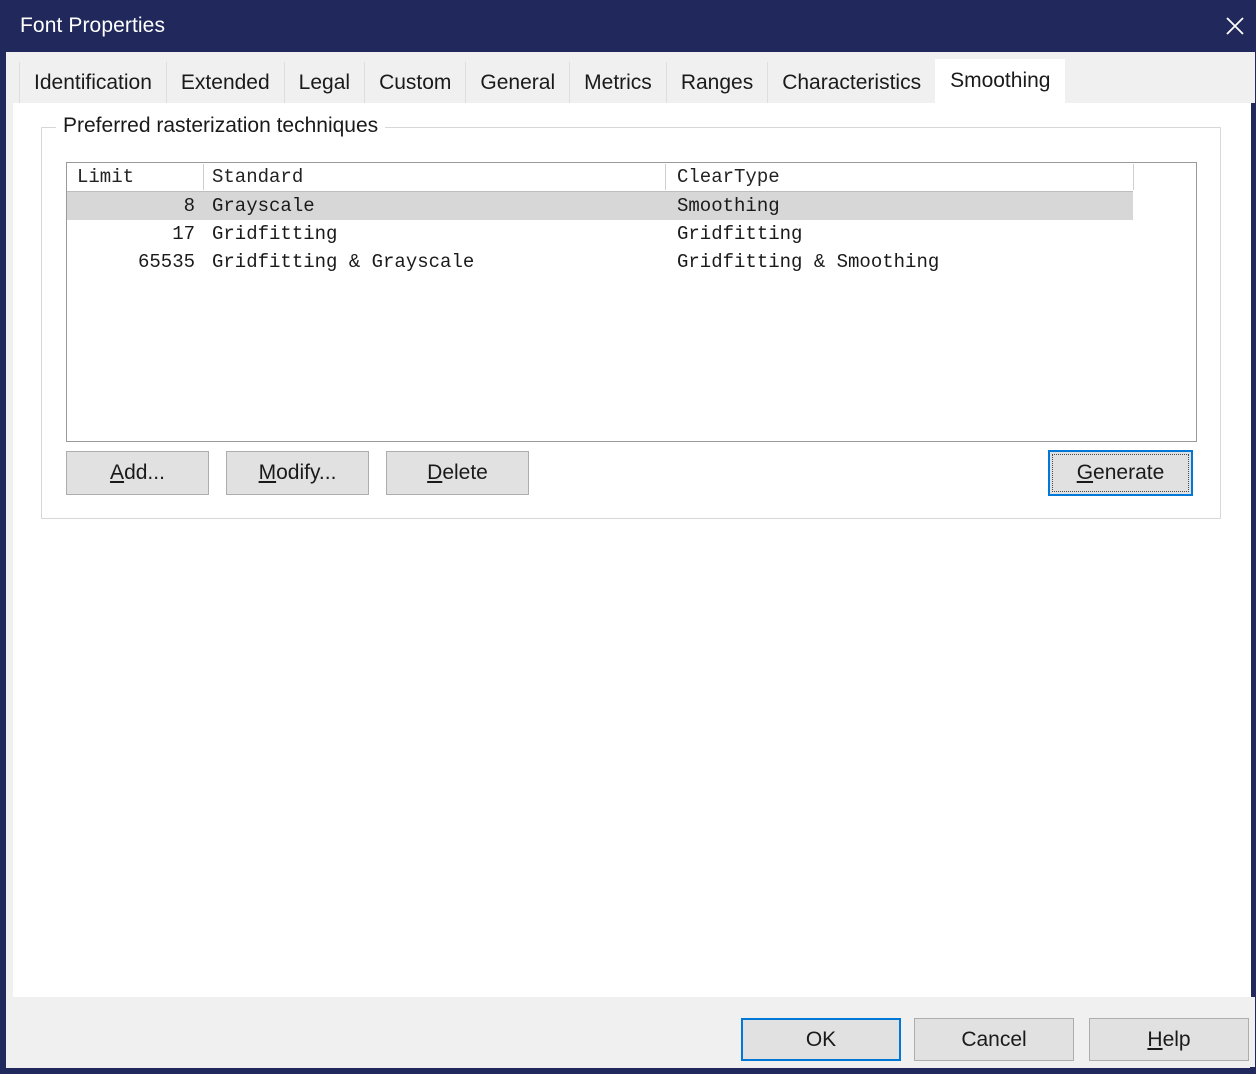  What do you see at coordinates (136, 177) in the screenshot?
I see `column-header-limit: Limit` at bounding box center [136, 177].